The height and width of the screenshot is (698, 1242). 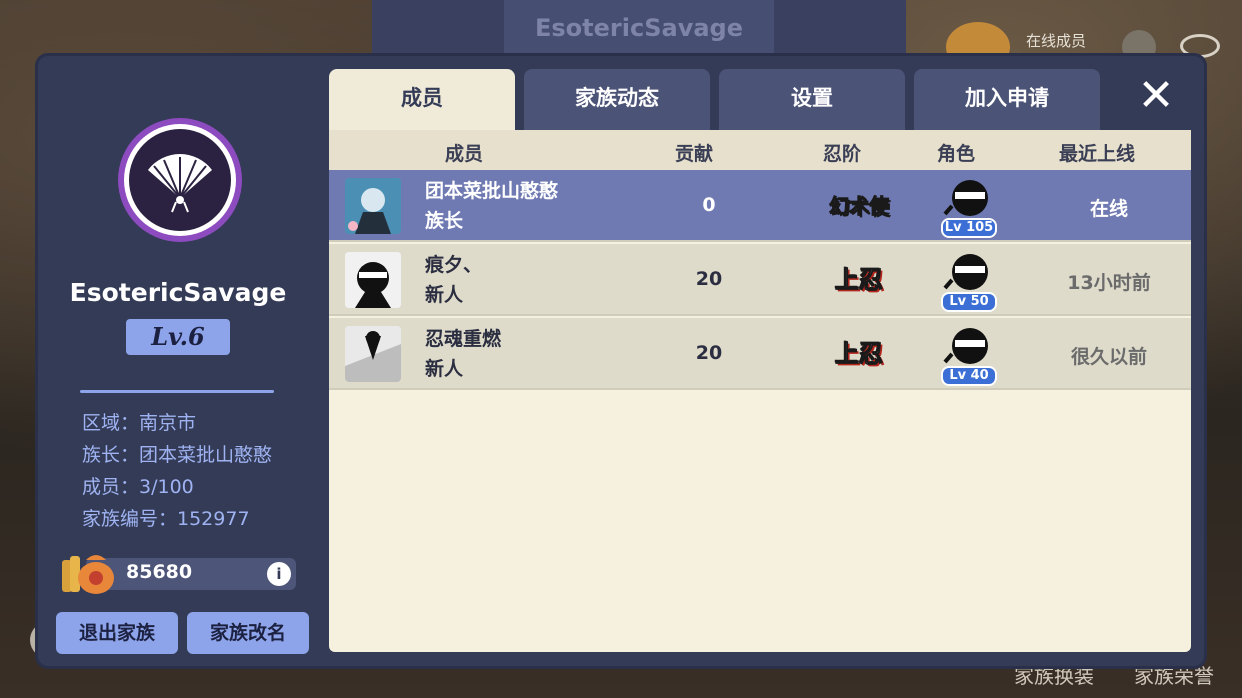 I want to click on folding-fan-icon, so click(x=180, y=183).